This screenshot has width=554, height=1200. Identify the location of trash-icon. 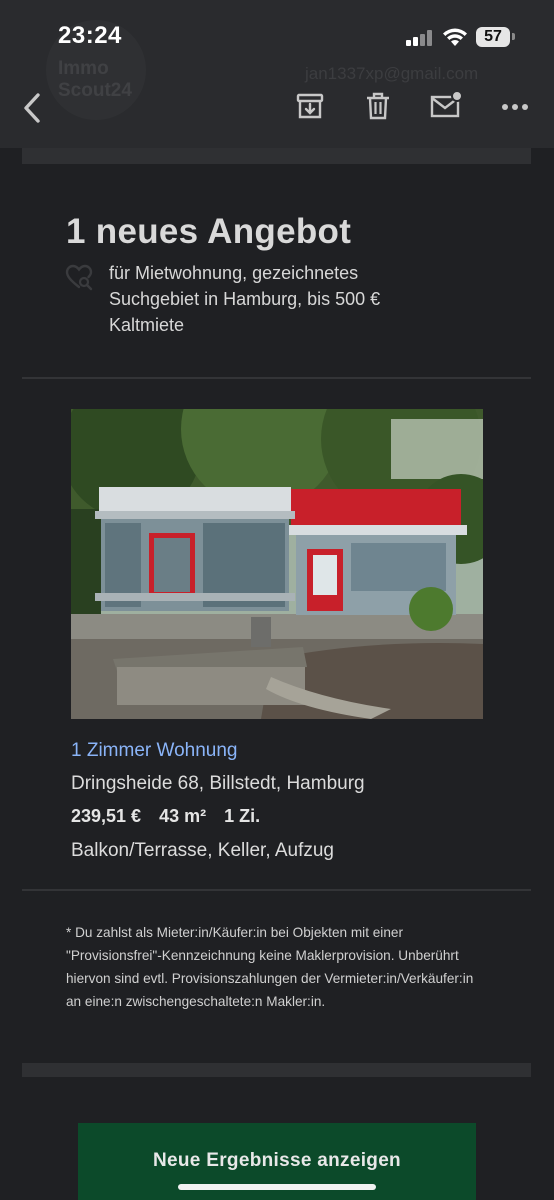
(378, 106).